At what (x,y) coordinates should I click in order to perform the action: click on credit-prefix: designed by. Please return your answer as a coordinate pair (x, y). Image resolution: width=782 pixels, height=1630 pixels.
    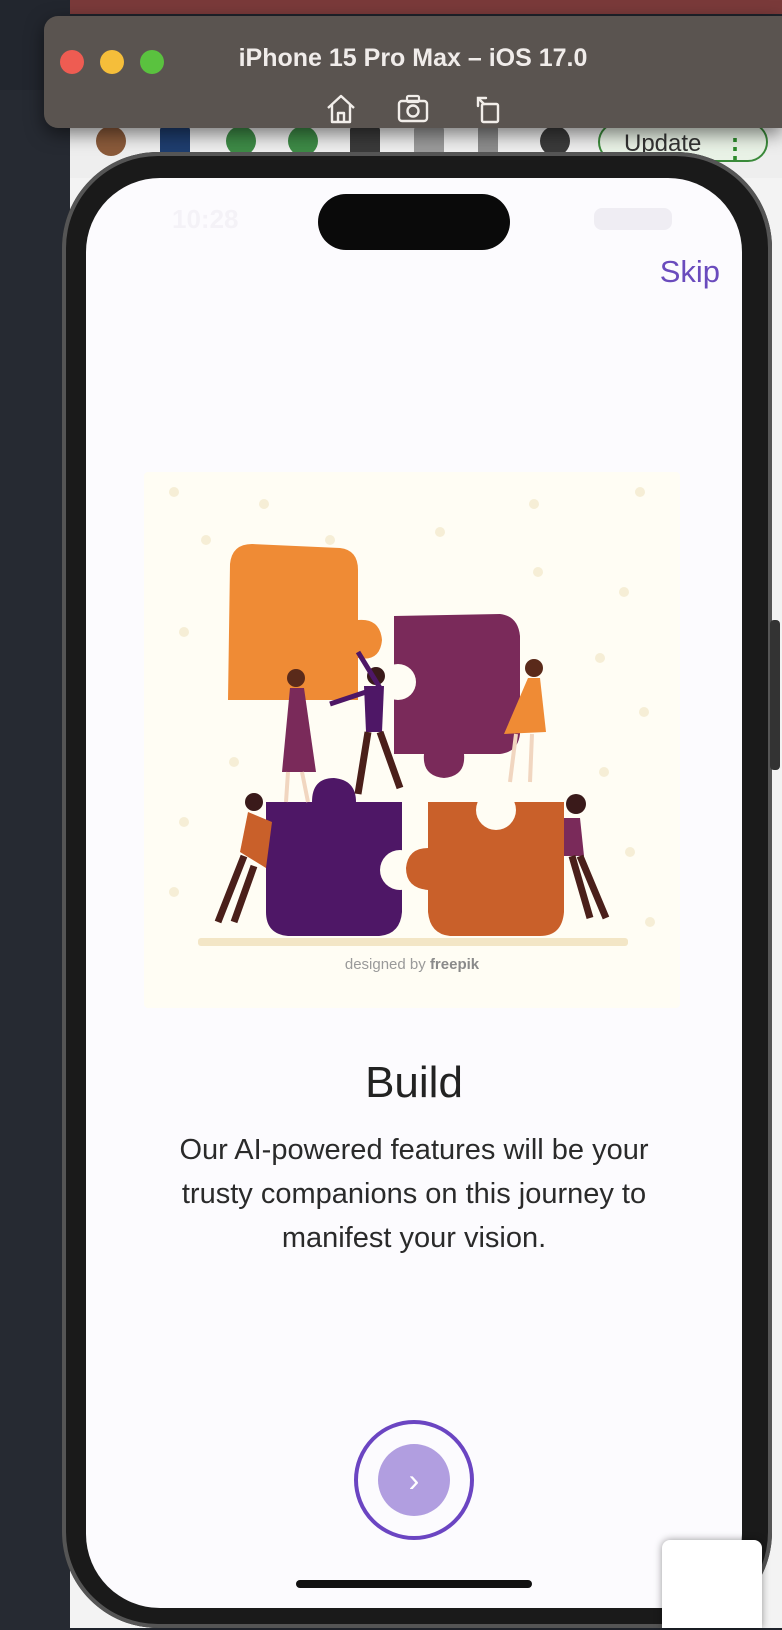
    Looking at the image, I should click on (385, 964).